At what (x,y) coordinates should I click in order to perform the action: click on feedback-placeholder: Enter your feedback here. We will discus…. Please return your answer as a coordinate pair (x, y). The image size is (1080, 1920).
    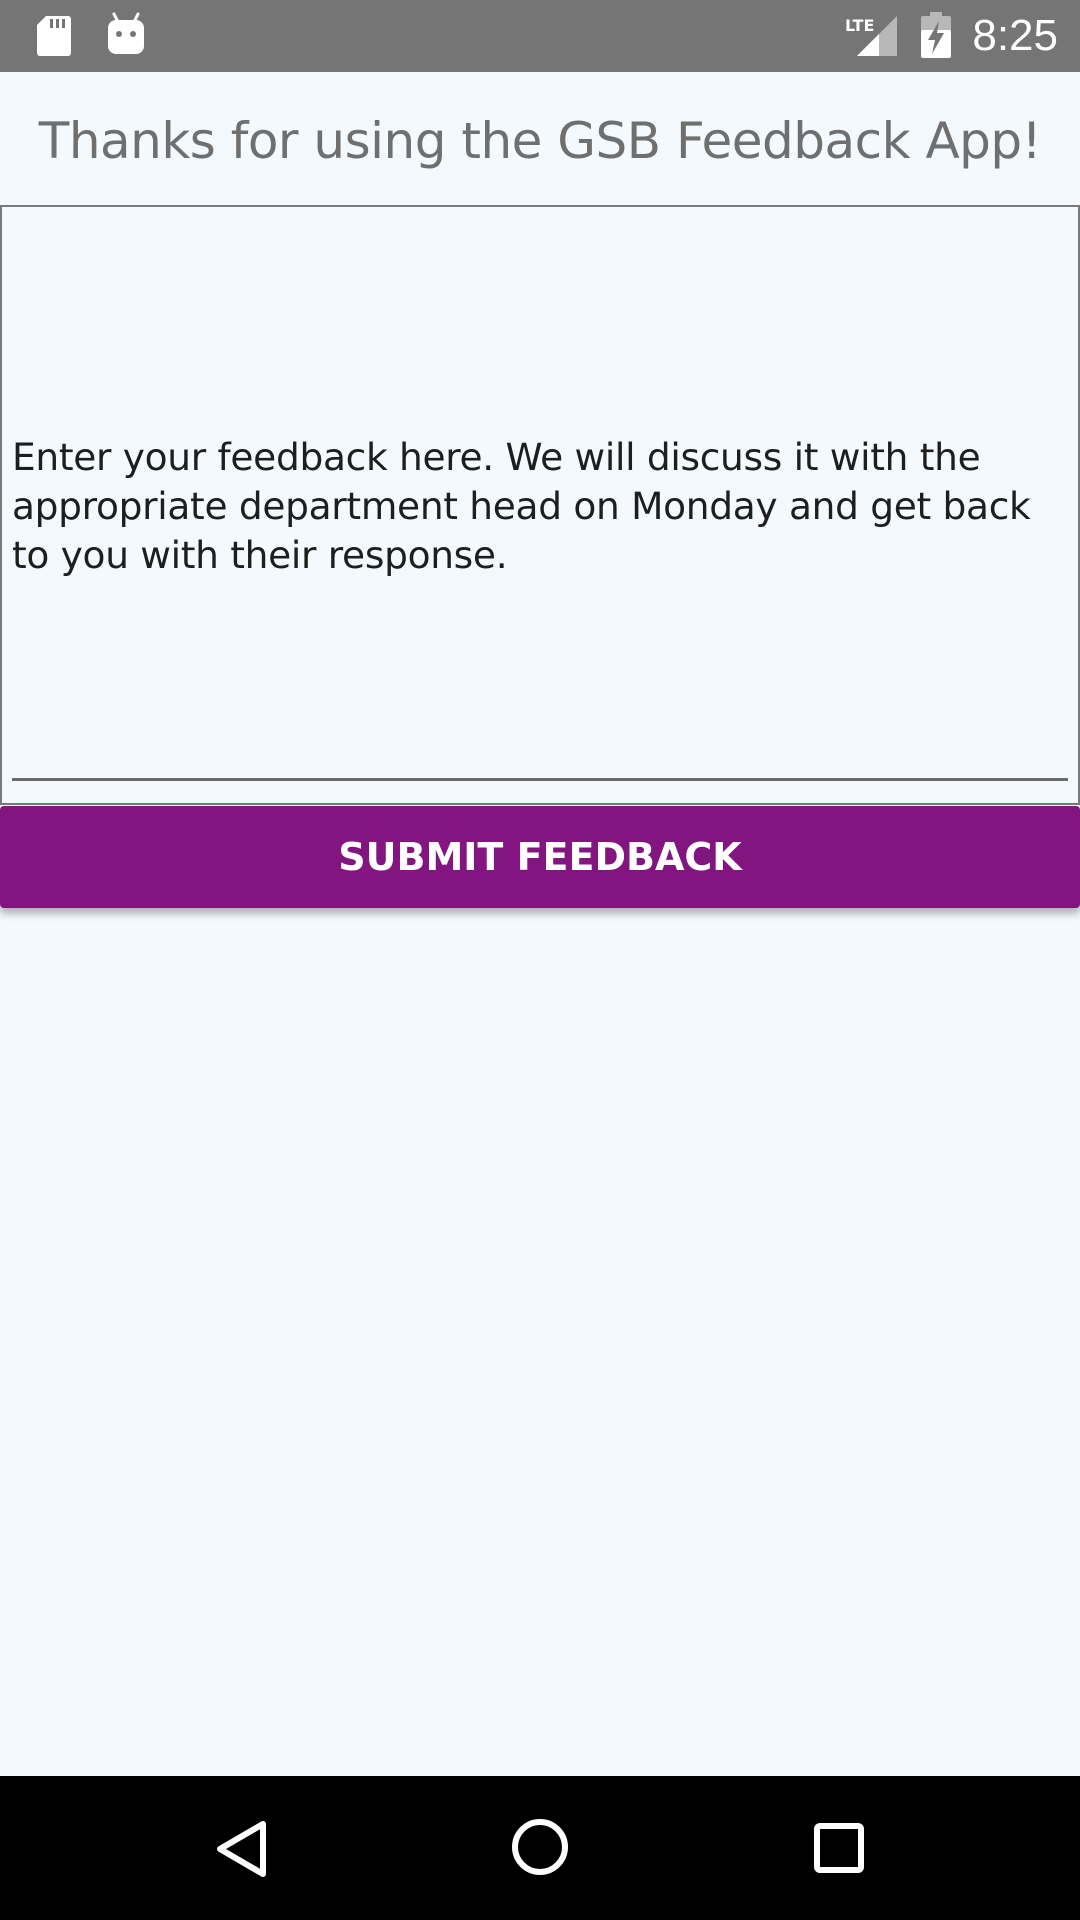
    Looking at the image, I should click on (521, 506).